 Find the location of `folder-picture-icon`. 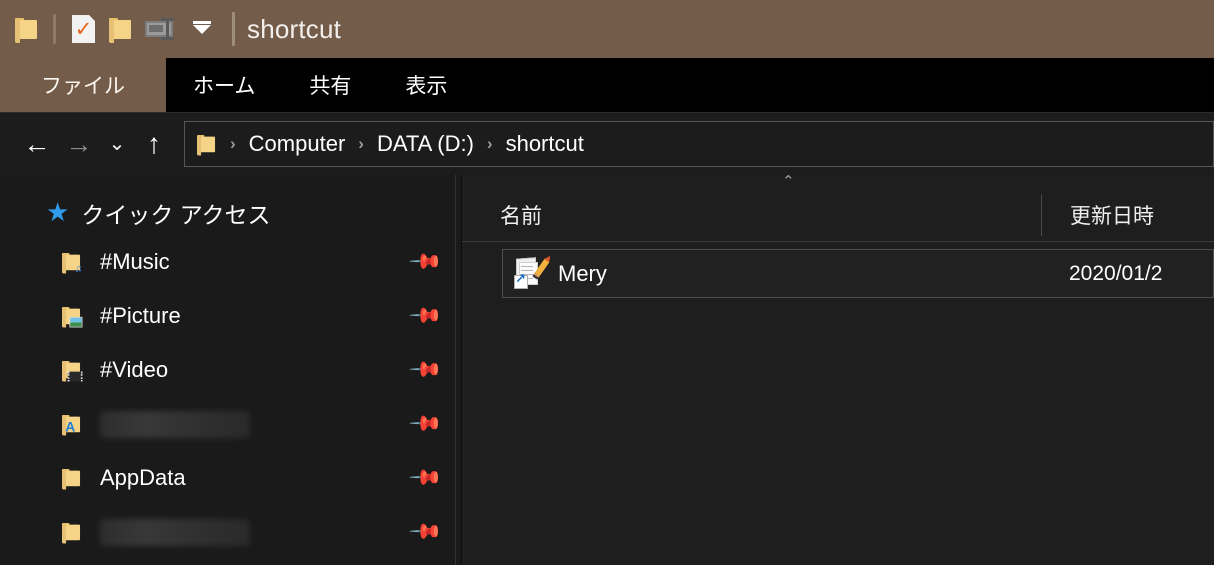

folder-picture-icon is located at coordinates (74, 316).